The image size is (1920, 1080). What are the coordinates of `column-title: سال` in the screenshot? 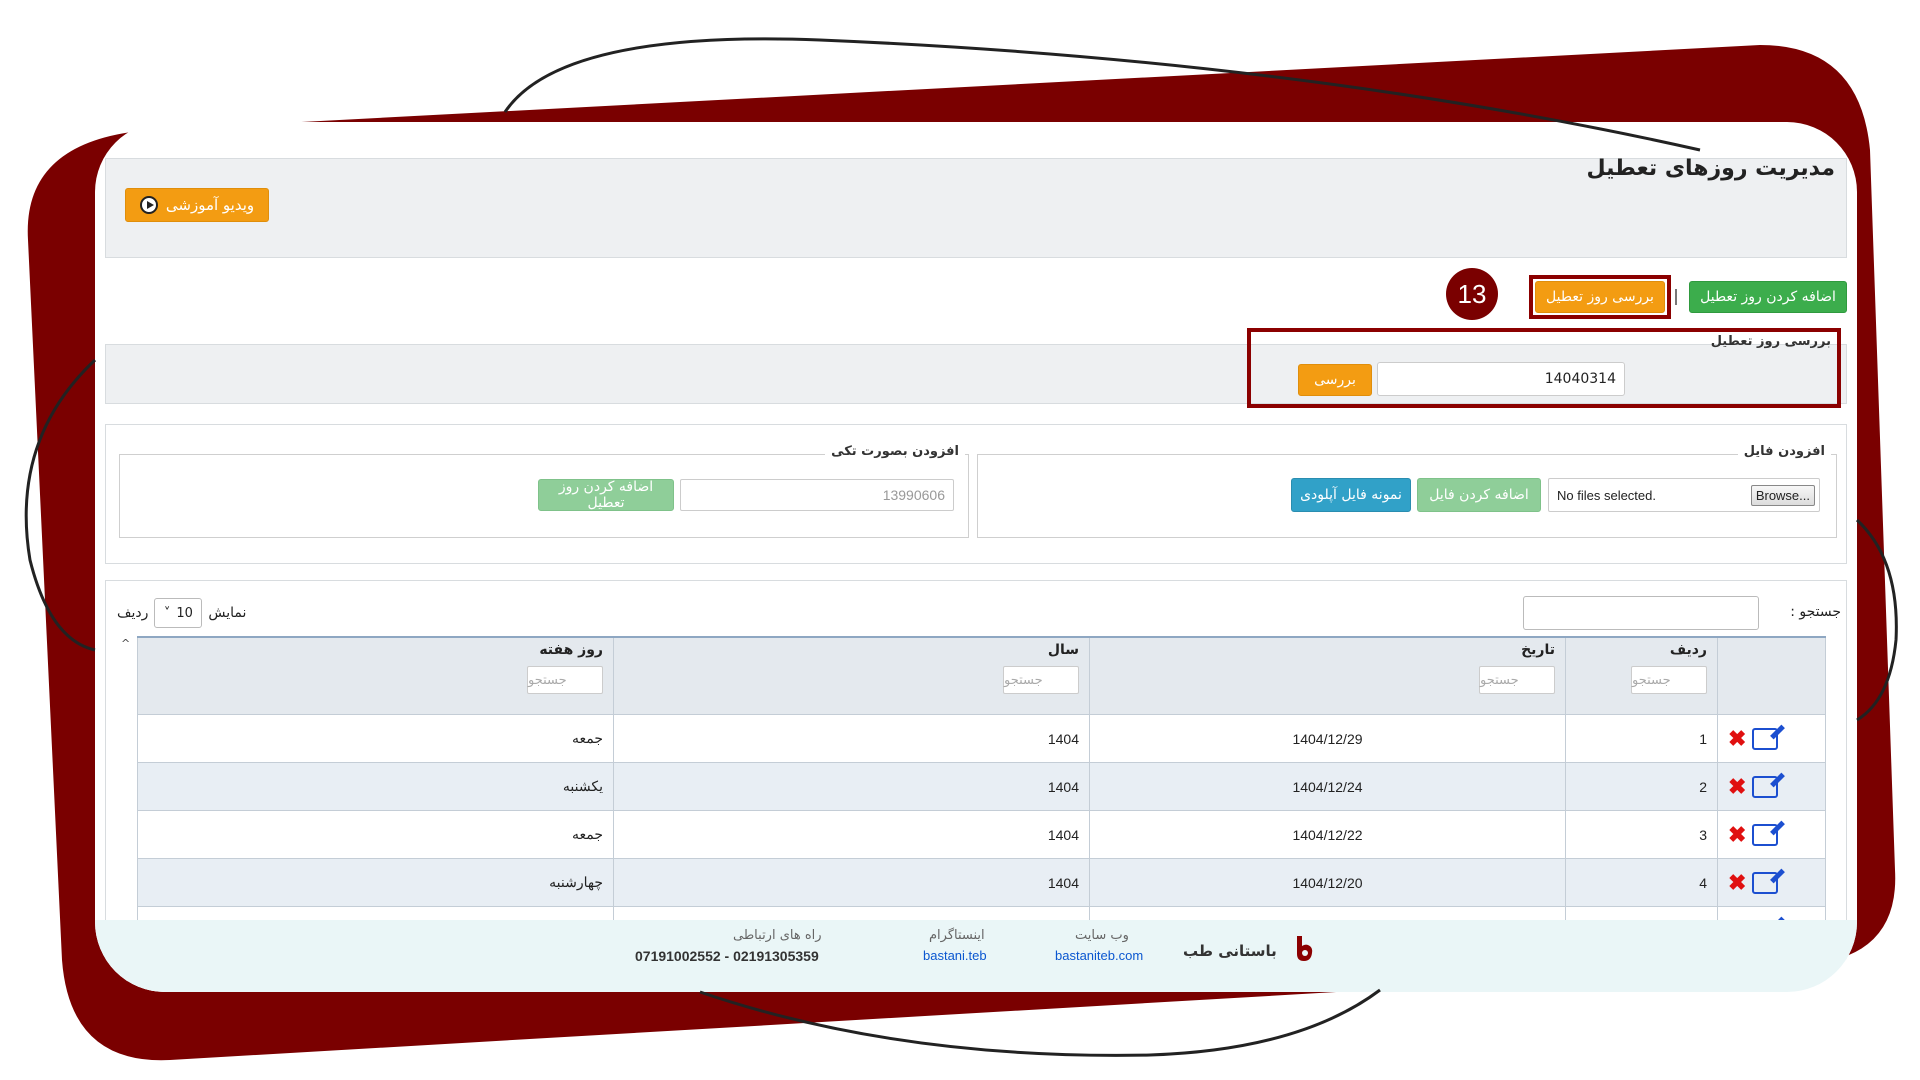 It's located at (1063, 650).